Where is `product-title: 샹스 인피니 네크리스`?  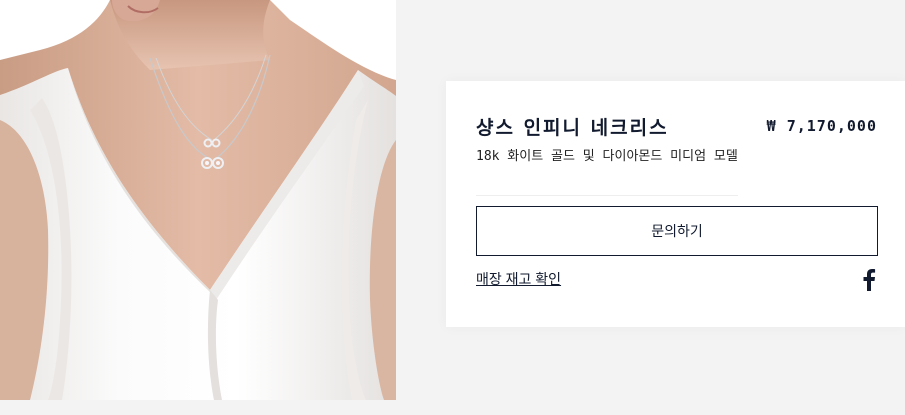
product-title: 샹스 인피니 네크리스 is located at coordinates (572, 128).